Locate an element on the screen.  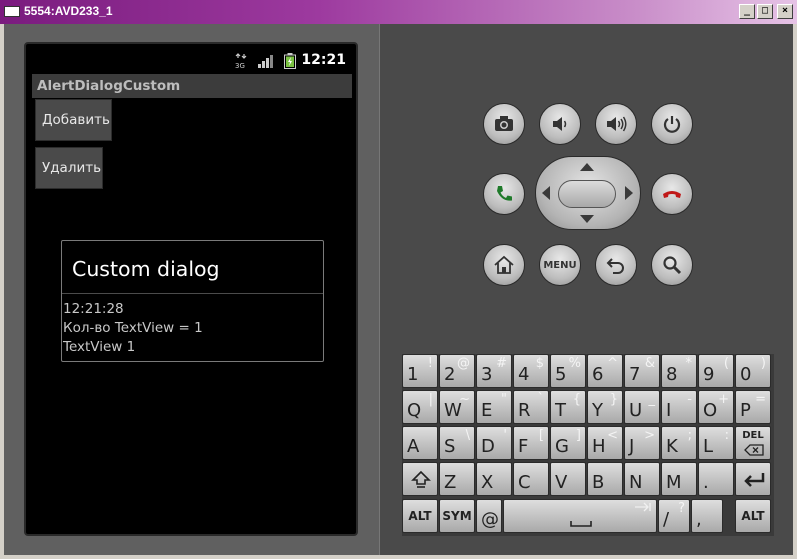
key-k-alt-label: ; is located at coordinates (689, 435).